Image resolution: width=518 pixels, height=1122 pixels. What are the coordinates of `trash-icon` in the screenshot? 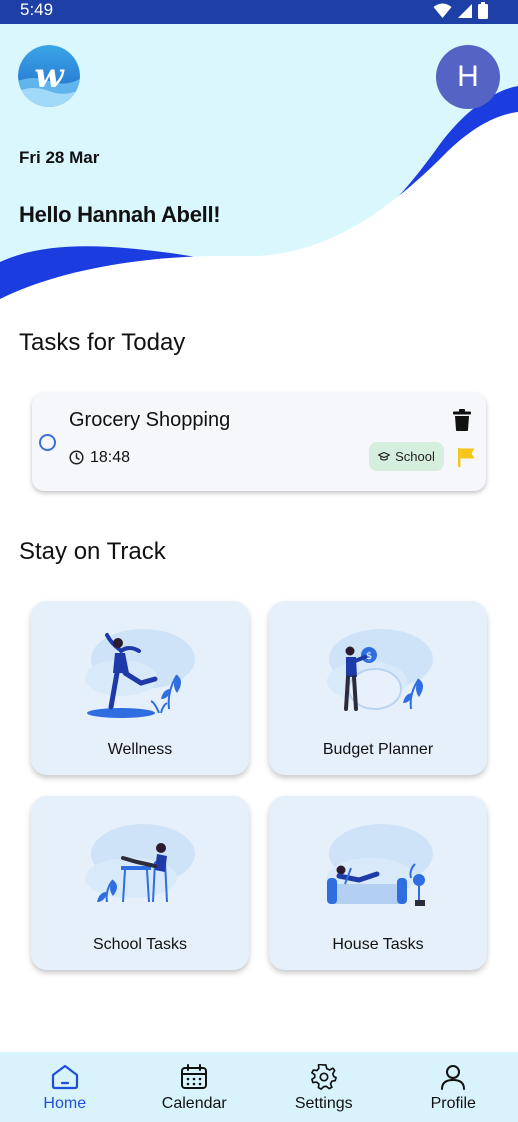 It's located at (462, 420).